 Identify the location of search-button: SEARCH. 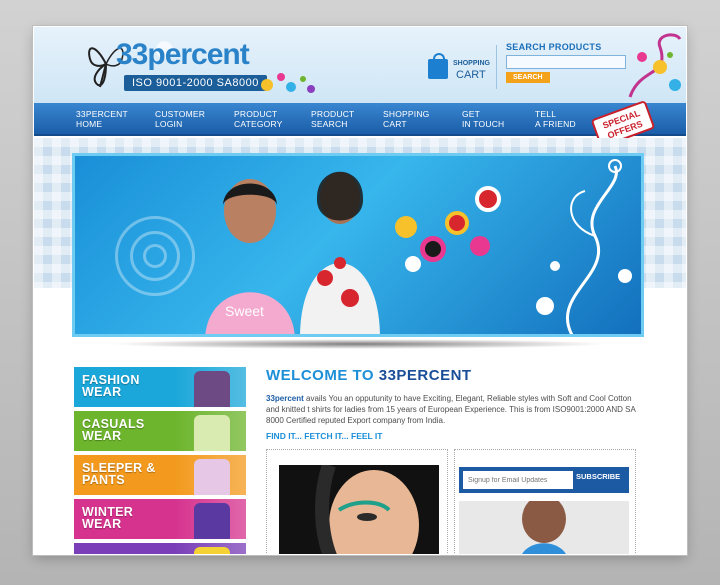
(528, 77).